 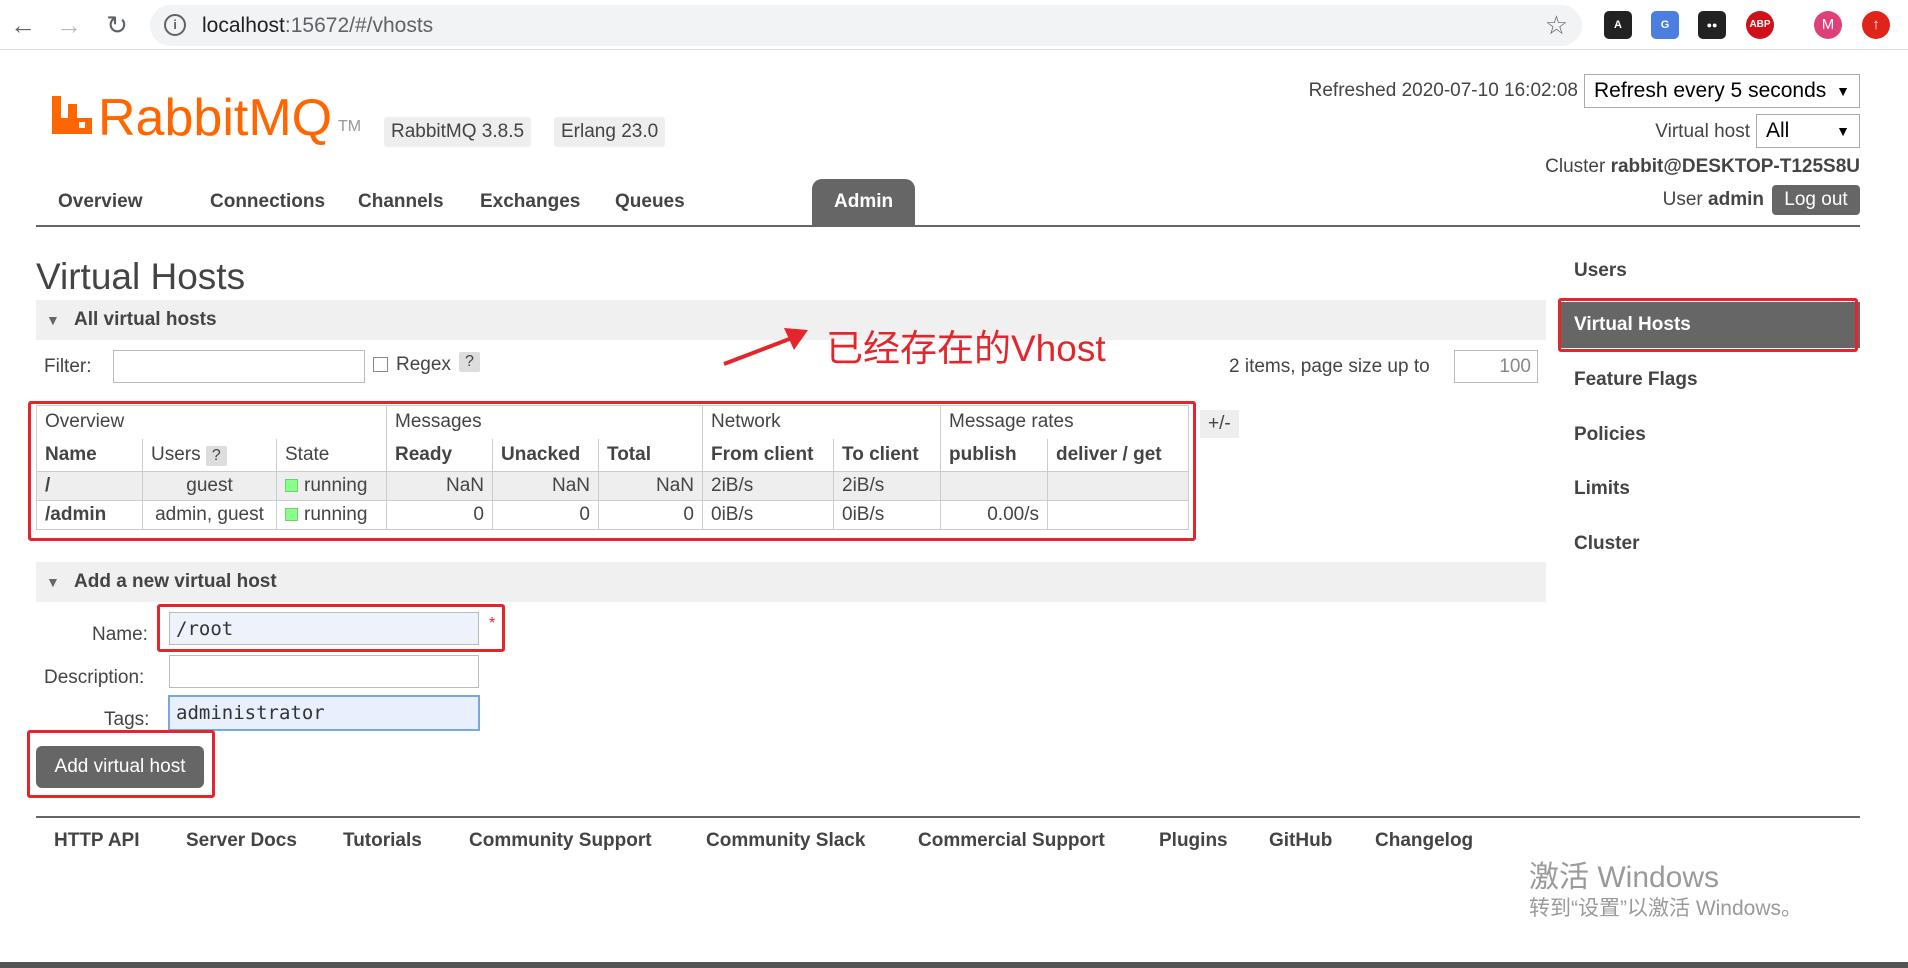 I want to click on site-info-icon: i, so click(x=175, y=25).